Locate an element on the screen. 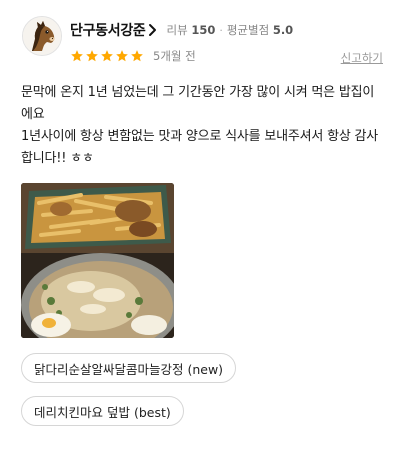 The height and width of the screenshot is (460, 403). rating-row: 5개월 전 is located at coordinates (133, 56).